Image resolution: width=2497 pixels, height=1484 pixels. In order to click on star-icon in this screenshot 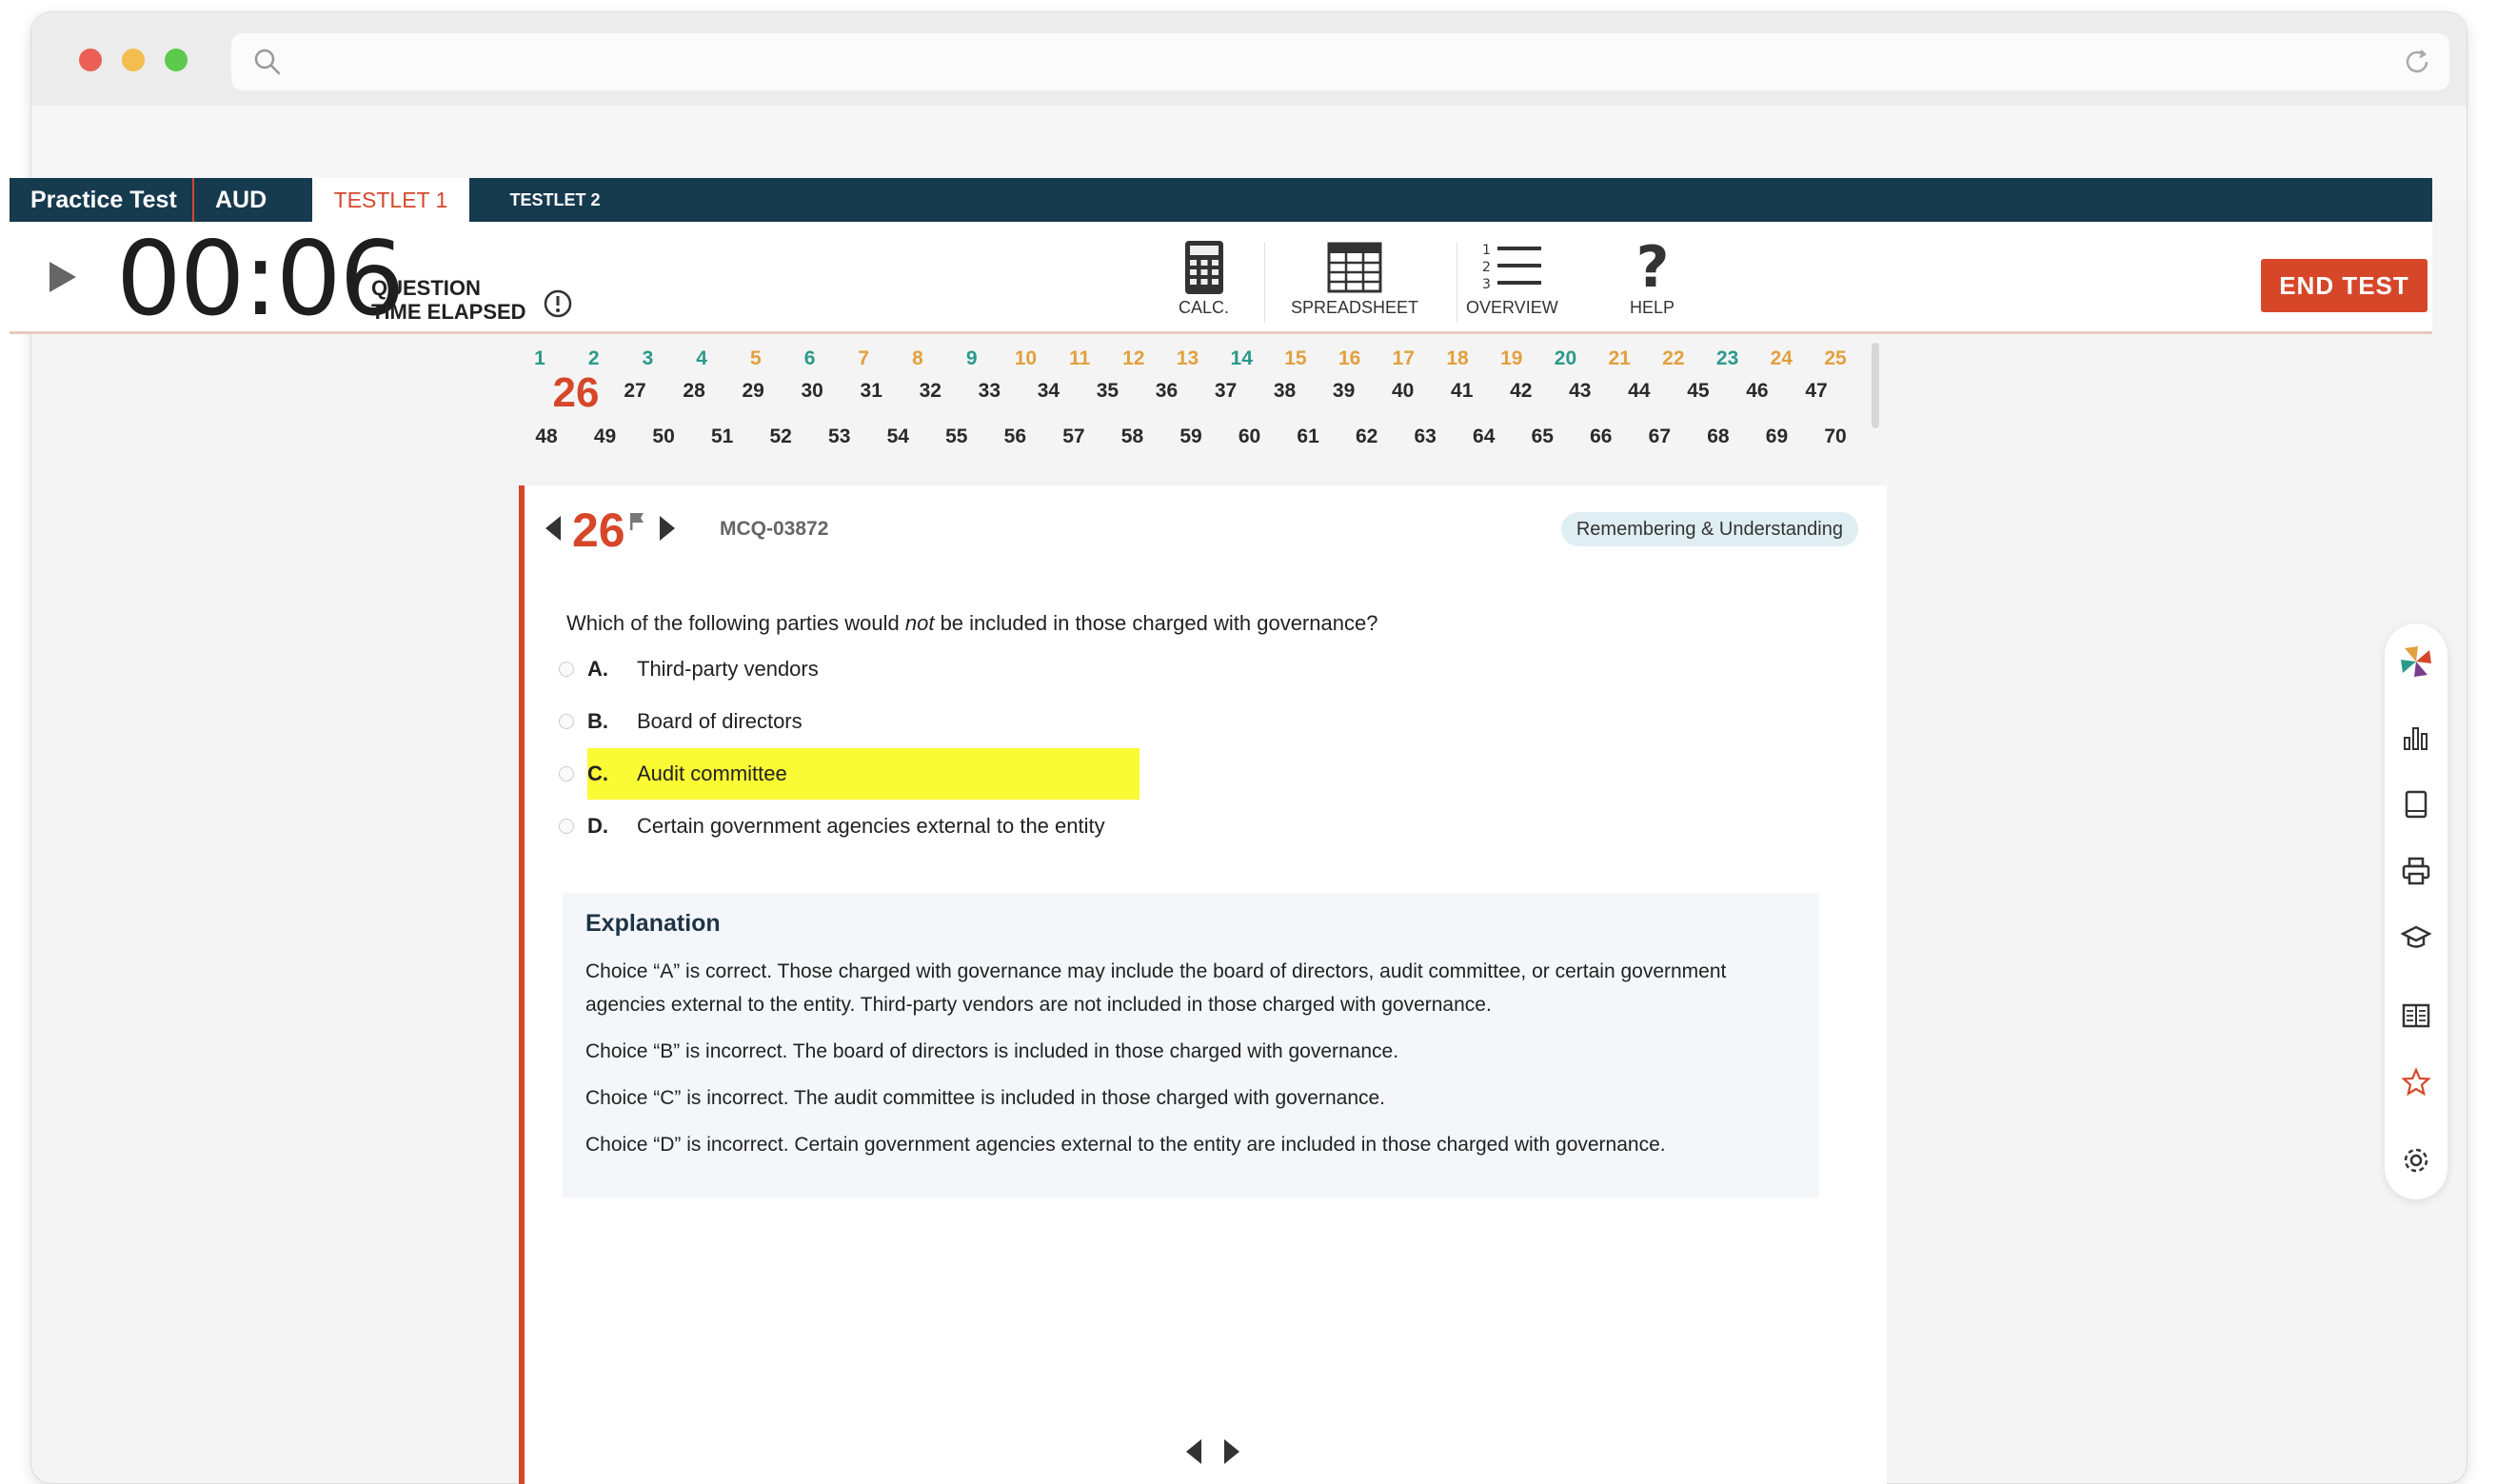, I will do `click(2416, 1082)`.